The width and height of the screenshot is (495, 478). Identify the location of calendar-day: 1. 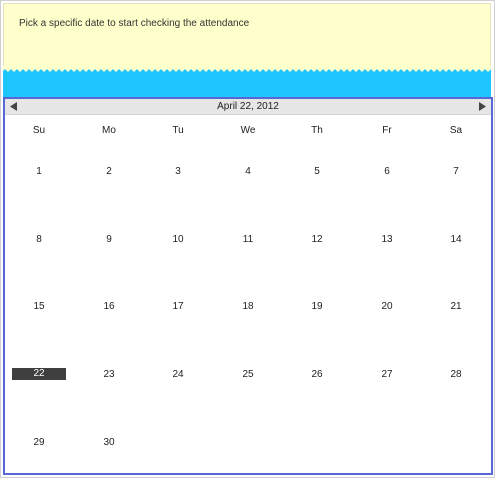
(39, 171).